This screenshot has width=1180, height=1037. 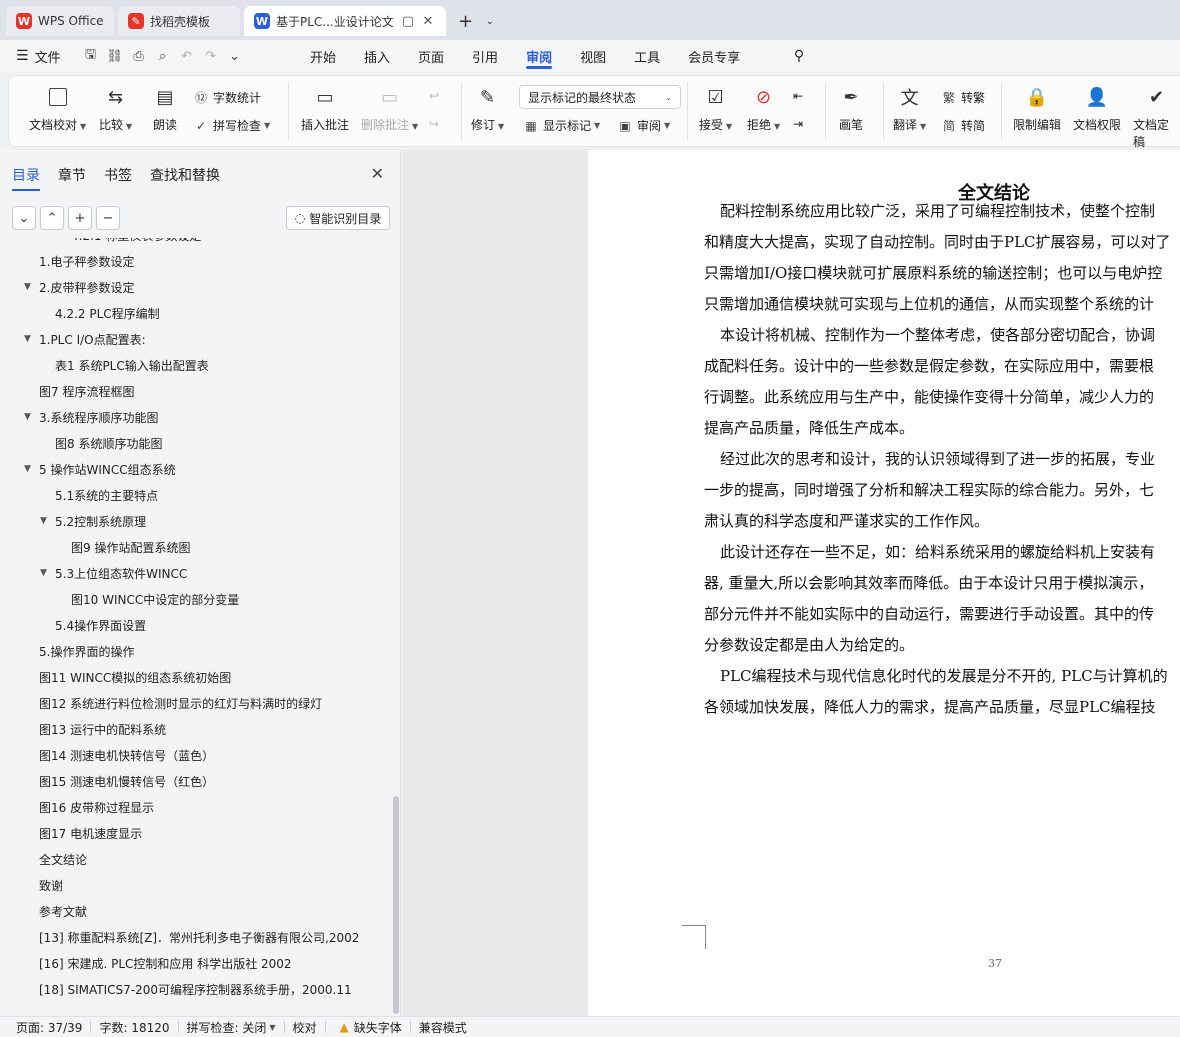 I want to click on remove-heading-button: −, so click(x=108, y=218).